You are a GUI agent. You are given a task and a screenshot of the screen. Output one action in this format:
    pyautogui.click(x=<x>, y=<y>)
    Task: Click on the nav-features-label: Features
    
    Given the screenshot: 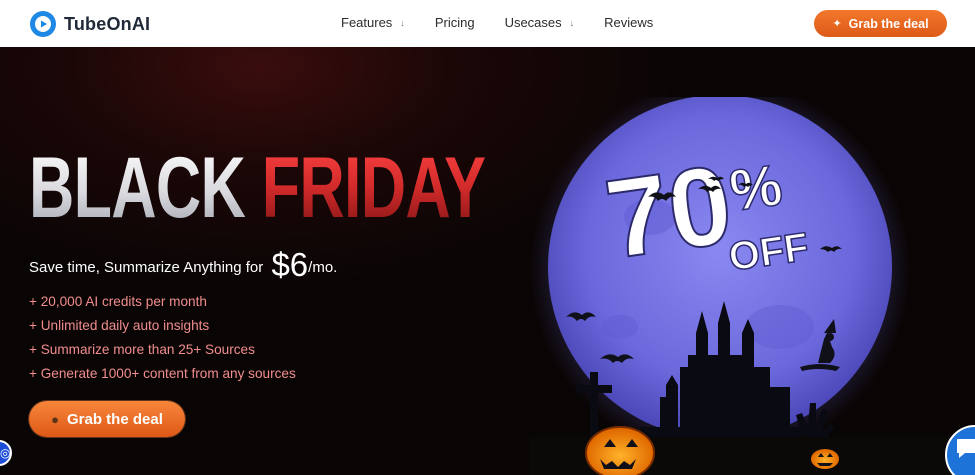 What is the action you would take?
    pyautogui.click(x=367, y=22)
    